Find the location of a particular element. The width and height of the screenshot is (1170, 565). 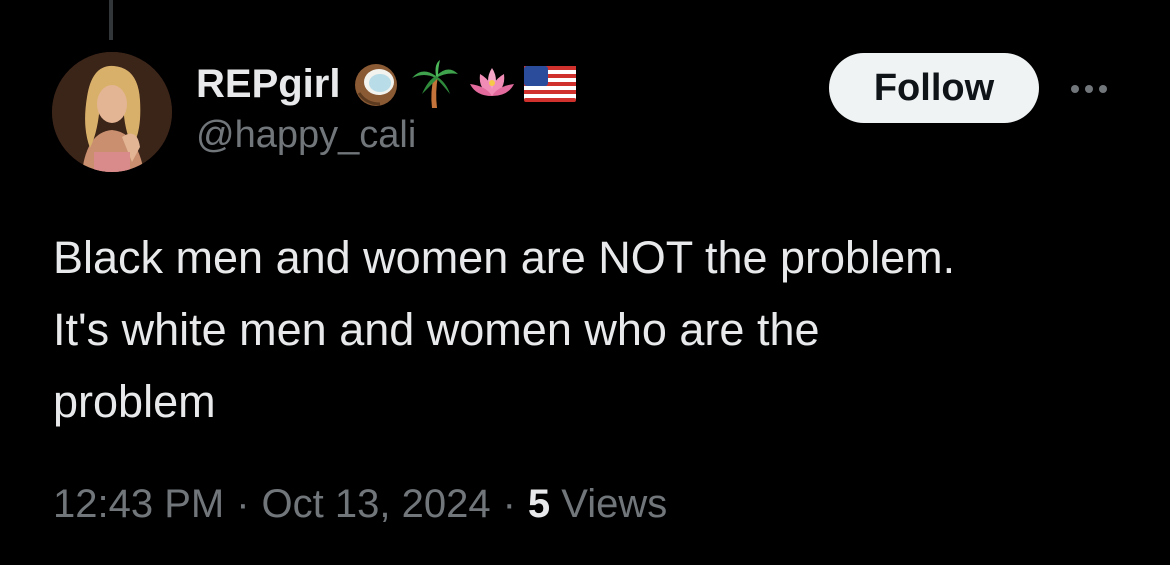

display-name: REPgirl is located at coordinates (268, 84).